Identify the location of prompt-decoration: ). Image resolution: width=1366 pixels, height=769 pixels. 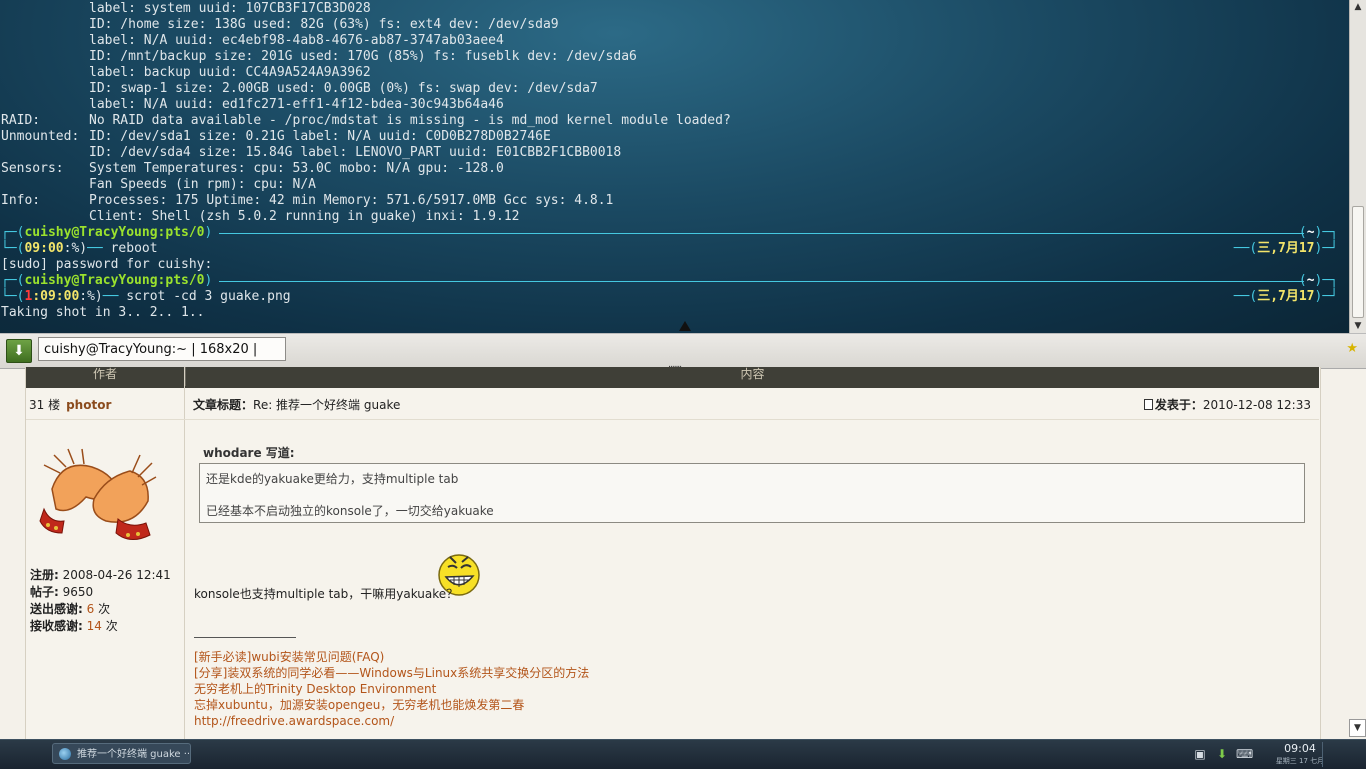
(208, 232).